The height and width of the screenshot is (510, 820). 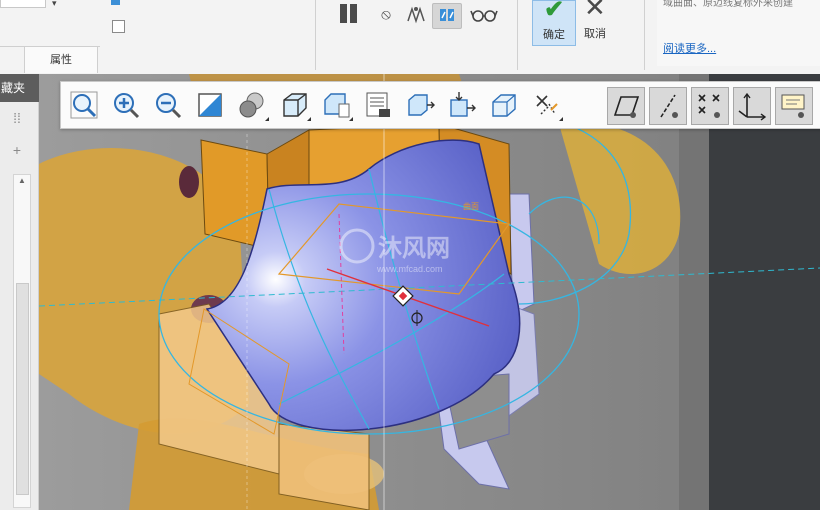 What do you see at coordinates (471, 206) in the screenshot?
I see `surface-label: 曲面` at bounding box center [471, 206].